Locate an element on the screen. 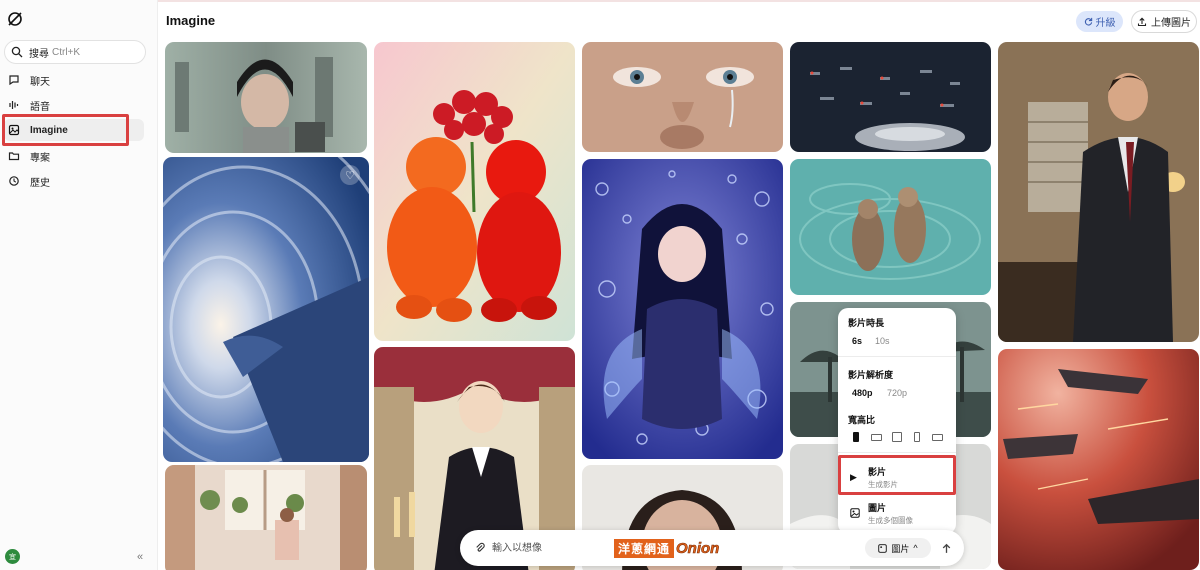  resolution-option-480p: 480p is located at coordinates (862, 393).